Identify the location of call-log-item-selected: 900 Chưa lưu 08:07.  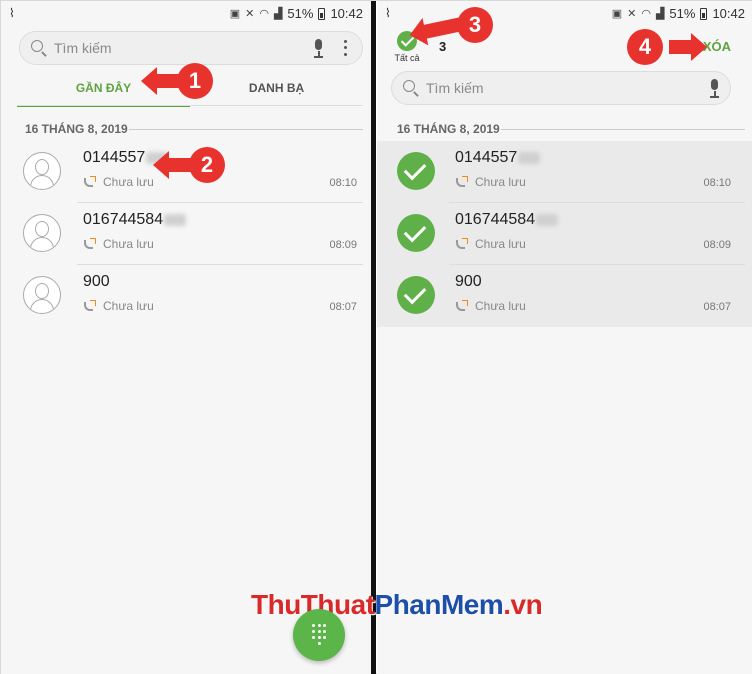
(564, 296).